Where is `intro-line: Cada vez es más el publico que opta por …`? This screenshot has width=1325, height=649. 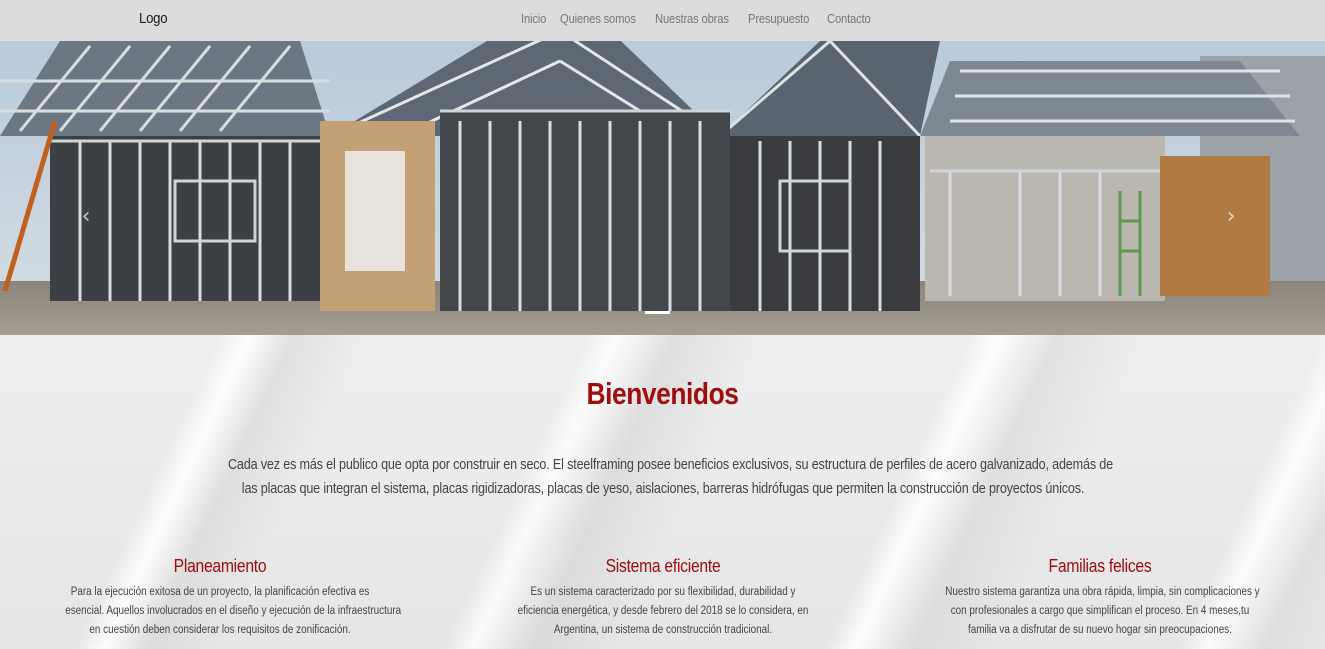
intro-line: Cada vez es más el publico que opta por … is located at coordinates (670, 465).